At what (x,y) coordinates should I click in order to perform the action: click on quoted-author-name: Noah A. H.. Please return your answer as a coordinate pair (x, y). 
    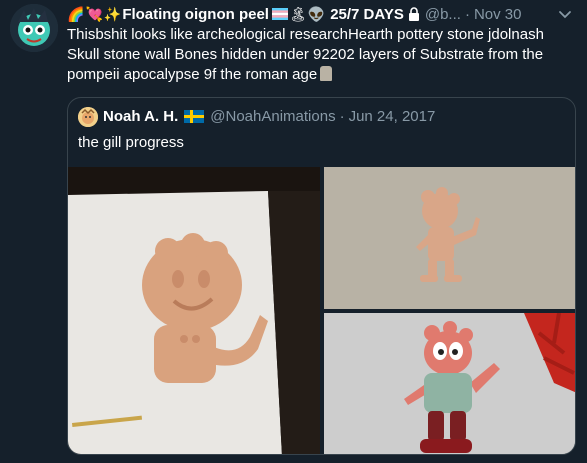
    Looking at the image, I should click on (140, 116).